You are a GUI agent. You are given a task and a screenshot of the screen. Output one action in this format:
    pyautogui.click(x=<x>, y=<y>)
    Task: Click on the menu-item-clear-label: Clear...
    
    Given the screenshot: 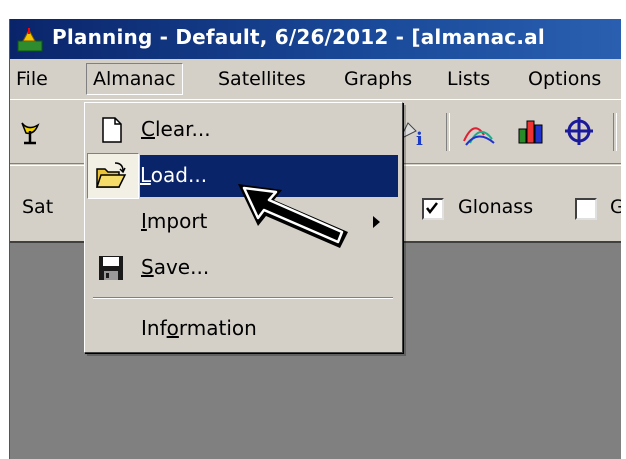 What is the action you would take?
    pyautogui.click(x=176, y=129)
    